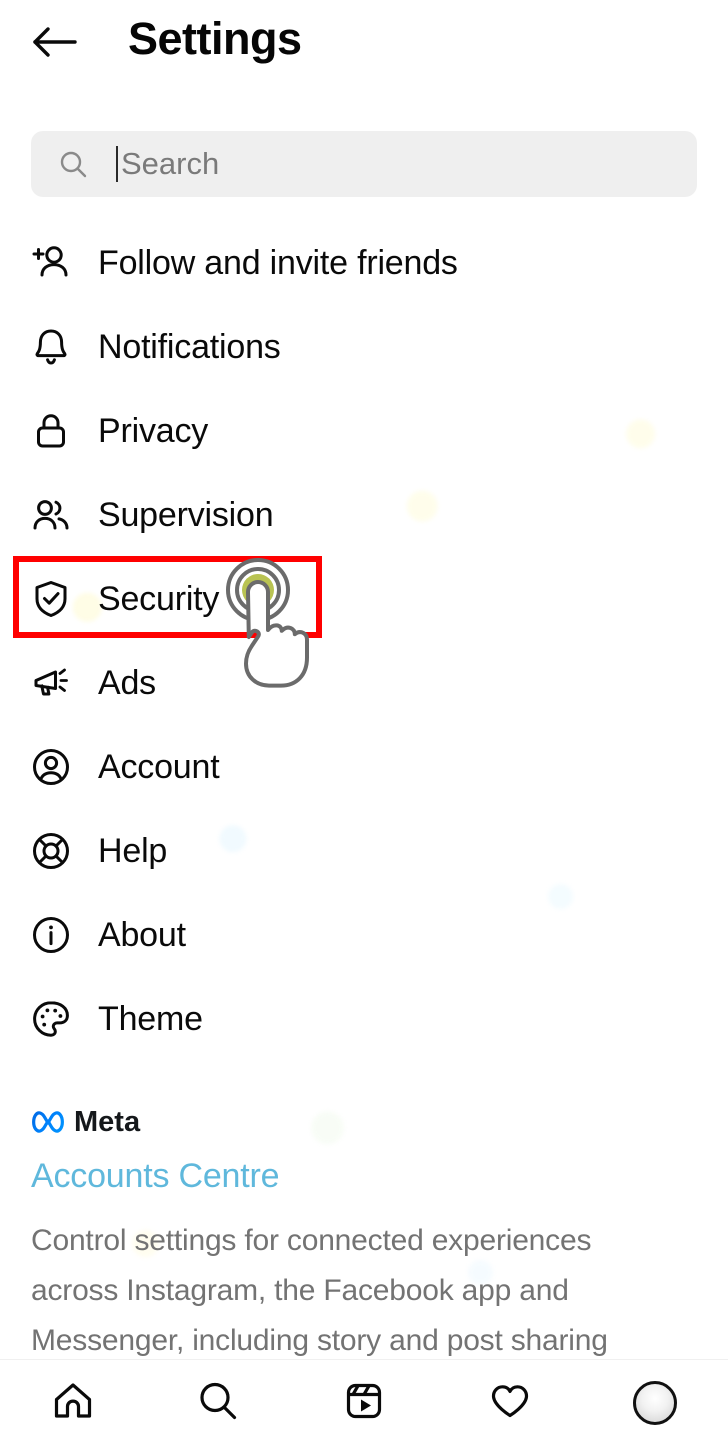  What do you see at coordinates (364, 935) in the screenshot?
I see `sidebar-item-about: About` at bounding box center [364, 935].